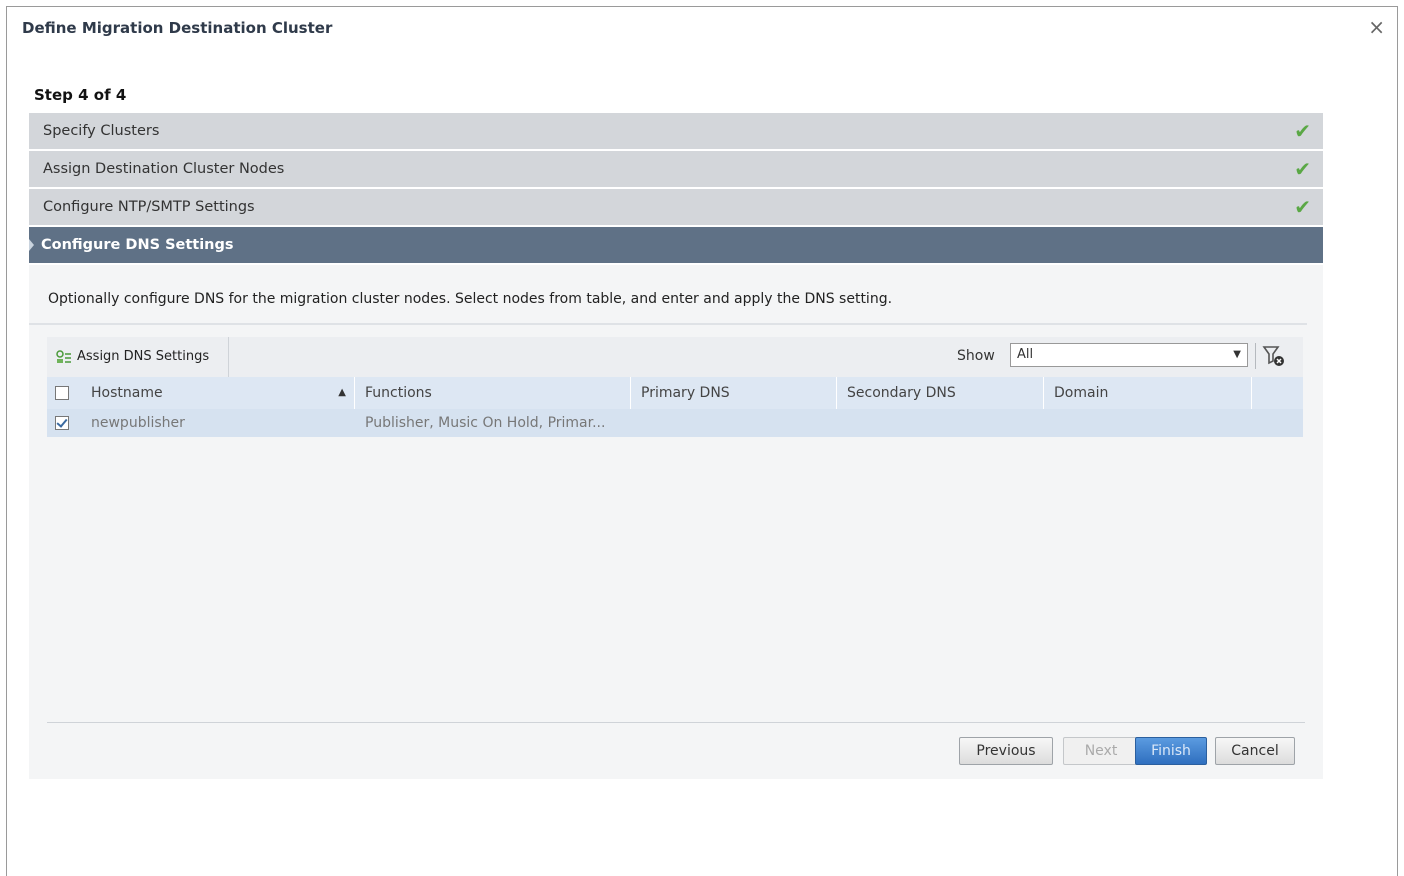  What do you see at coordinates (734, 423) in the screenshot?
I see `cell-primary-dns` at bounding box center [734, 423].